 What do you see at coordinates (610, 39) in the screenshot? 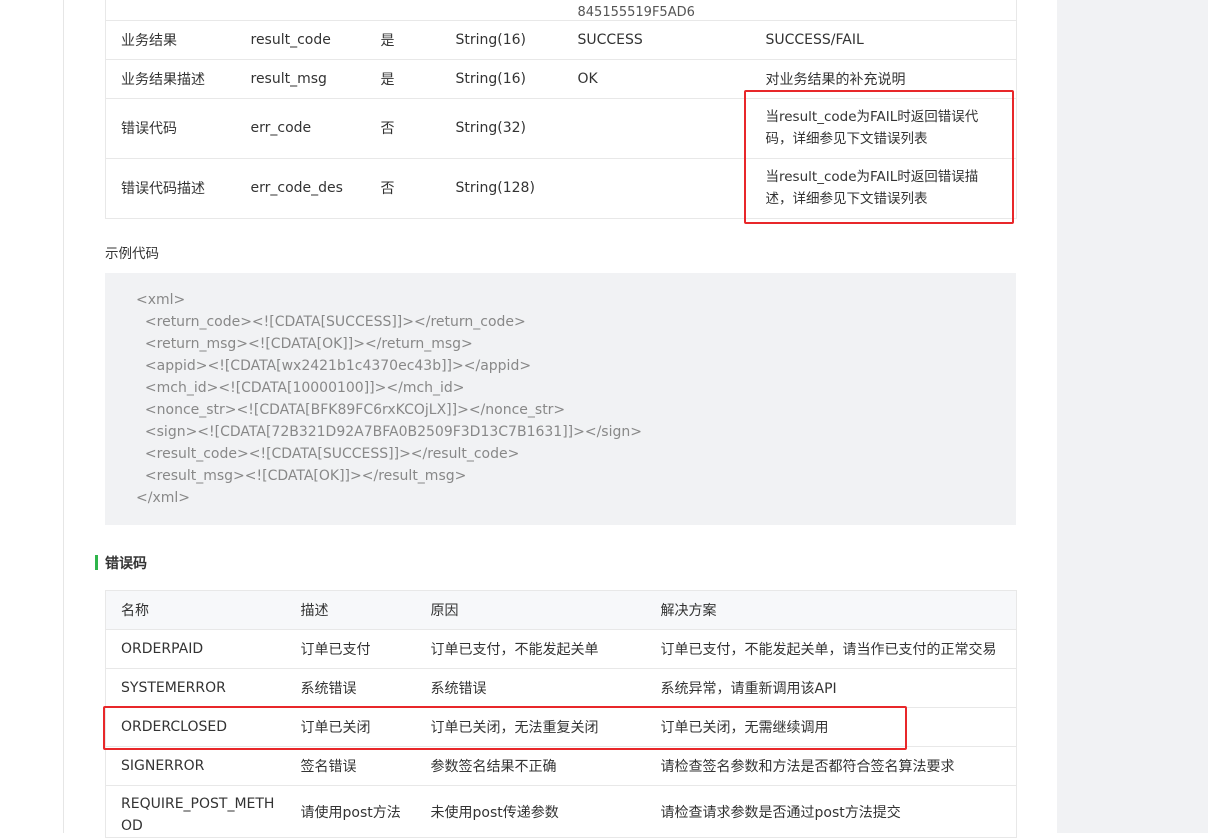
I see `cell-example: SUCCESS` at bounding box center [610, 39].